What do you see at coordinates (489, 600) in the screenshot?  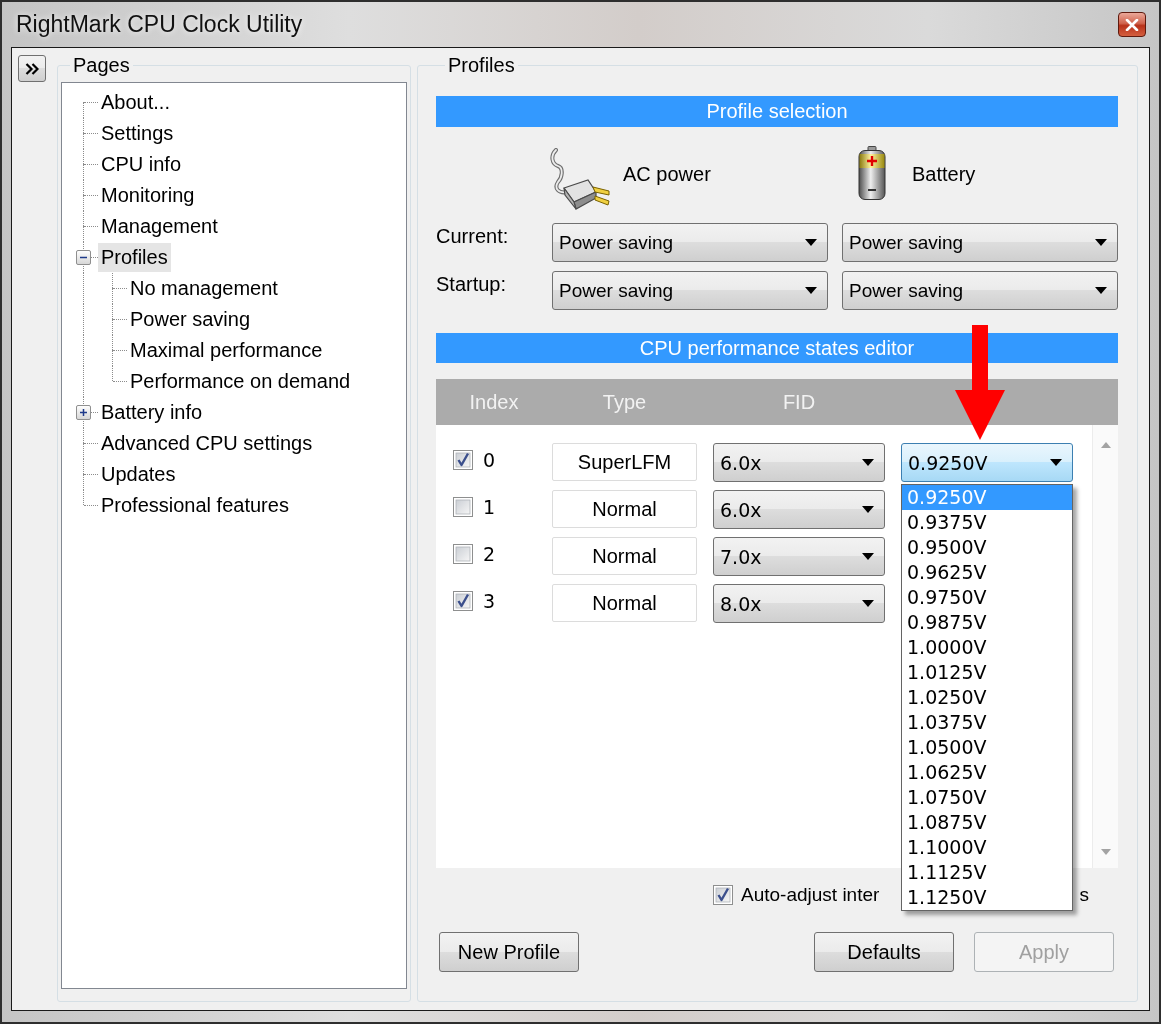 I see `row-index: 3` at bounding box center [489, 600].